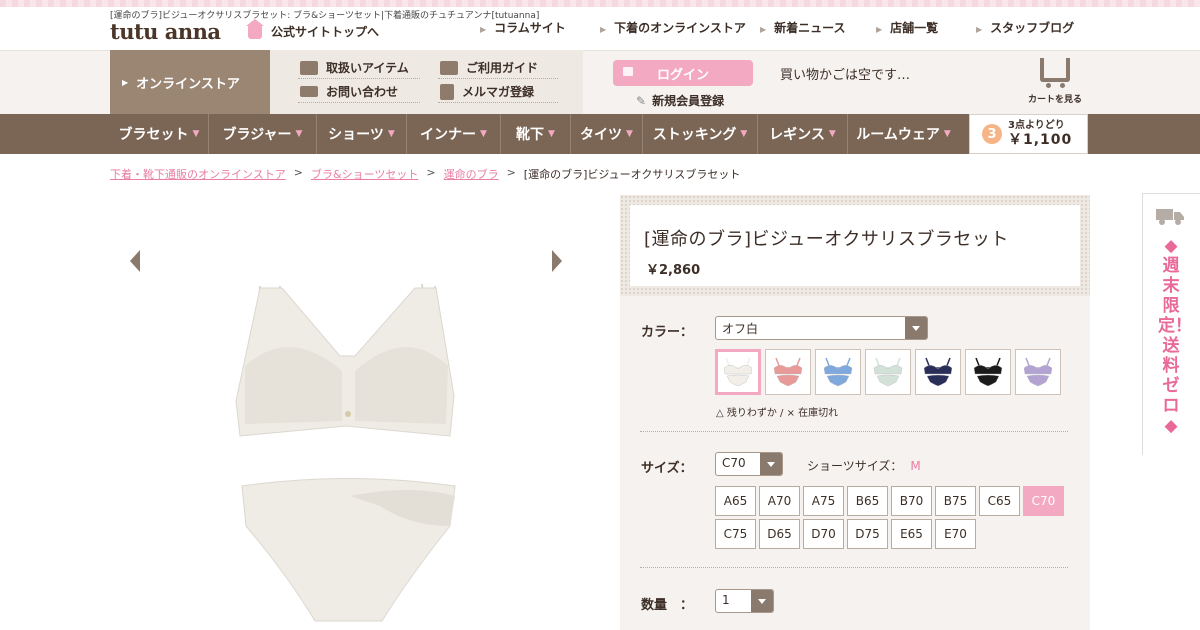 Image resolution: width=1200 pixels, height=630 pixels. I want to click on category-socks: 靴下 ▼, so click(536, 134).